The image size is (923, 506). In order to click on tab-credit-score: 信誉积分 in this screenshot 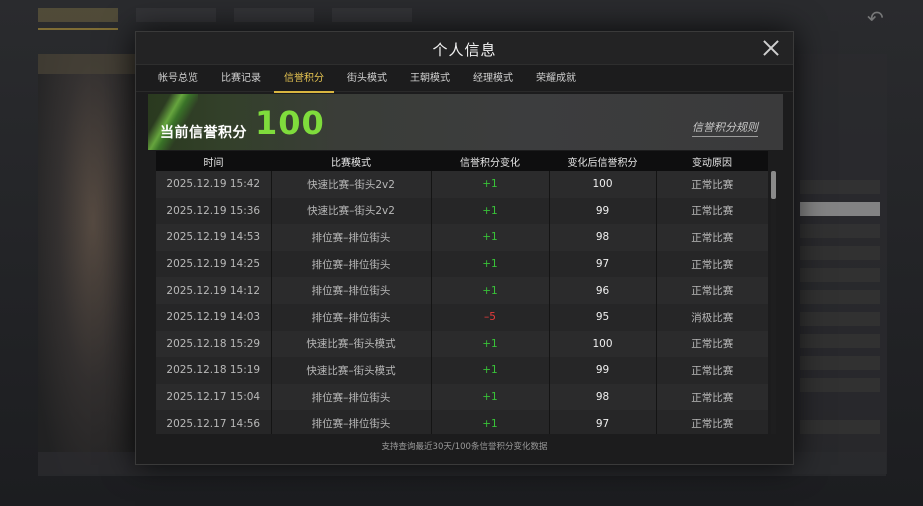, I will do `click(304, 79)`.